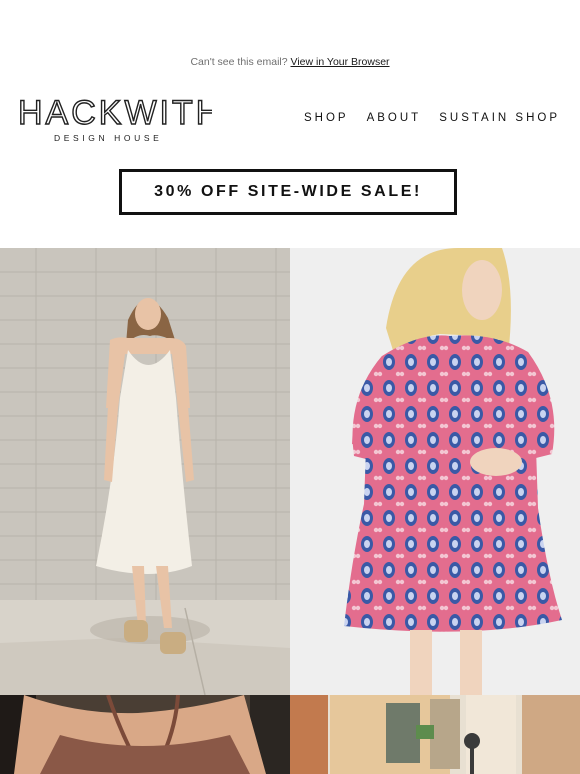 Image resolution: width=580 pixels, height=774 pixels. Describe the element at coordinates (340, 62) in the screenshot. I see `view-in-browser-link: View in Your Browser` at that location.